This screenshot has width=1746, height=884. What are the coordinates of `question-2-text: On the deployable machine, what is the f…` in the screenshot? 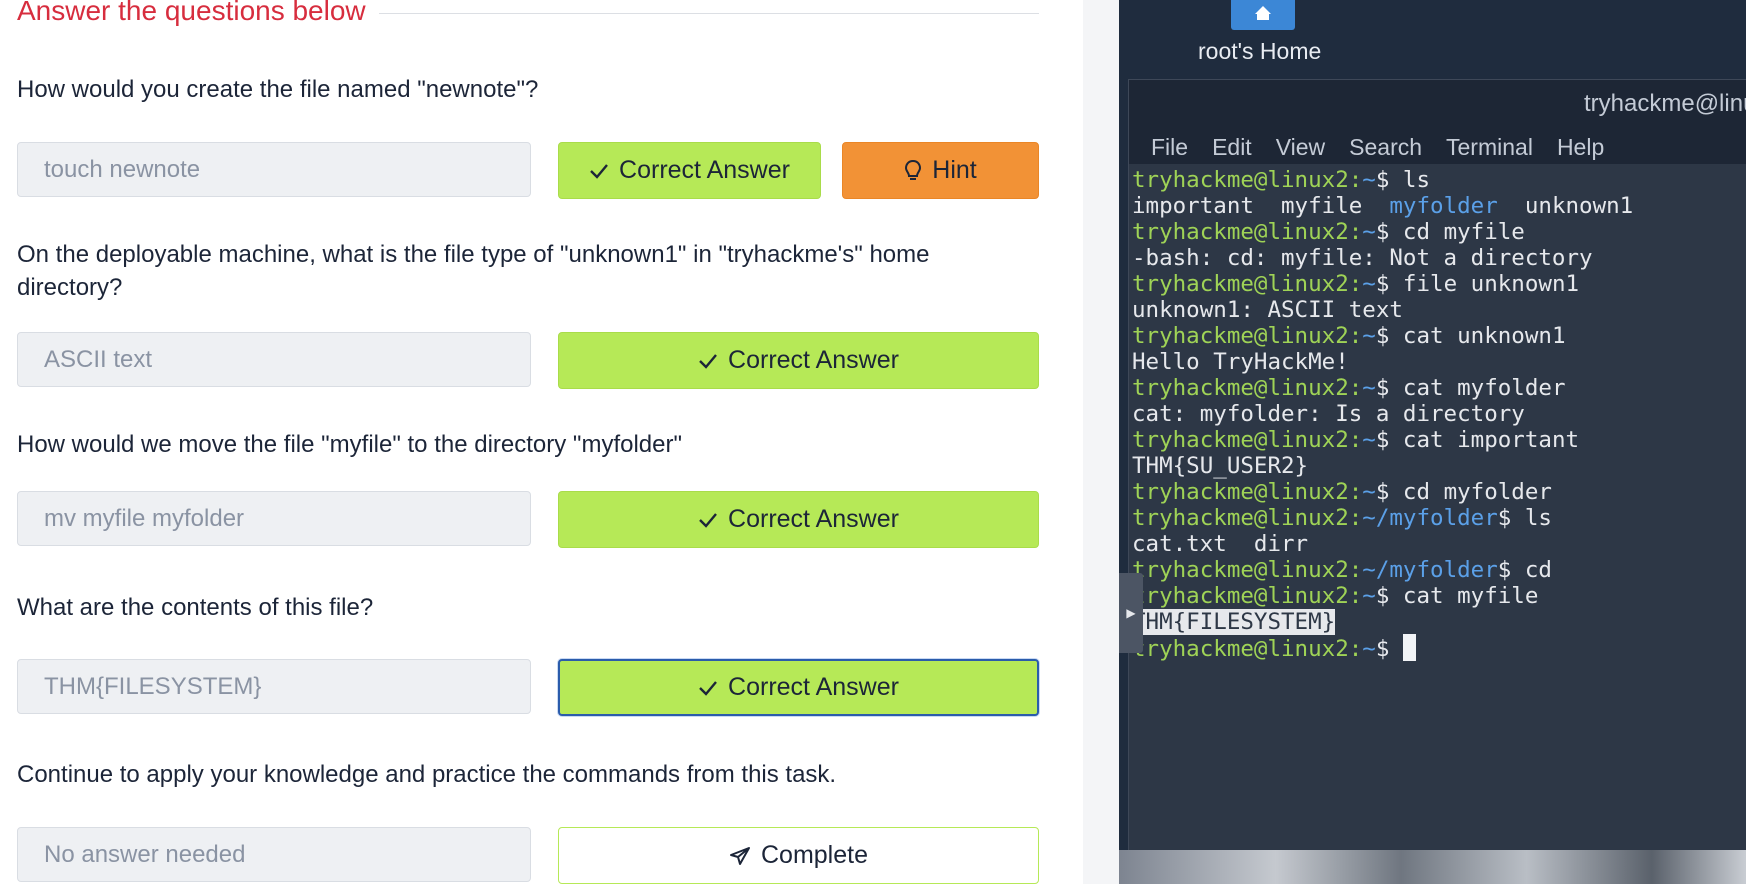 It's located at (473, 271).